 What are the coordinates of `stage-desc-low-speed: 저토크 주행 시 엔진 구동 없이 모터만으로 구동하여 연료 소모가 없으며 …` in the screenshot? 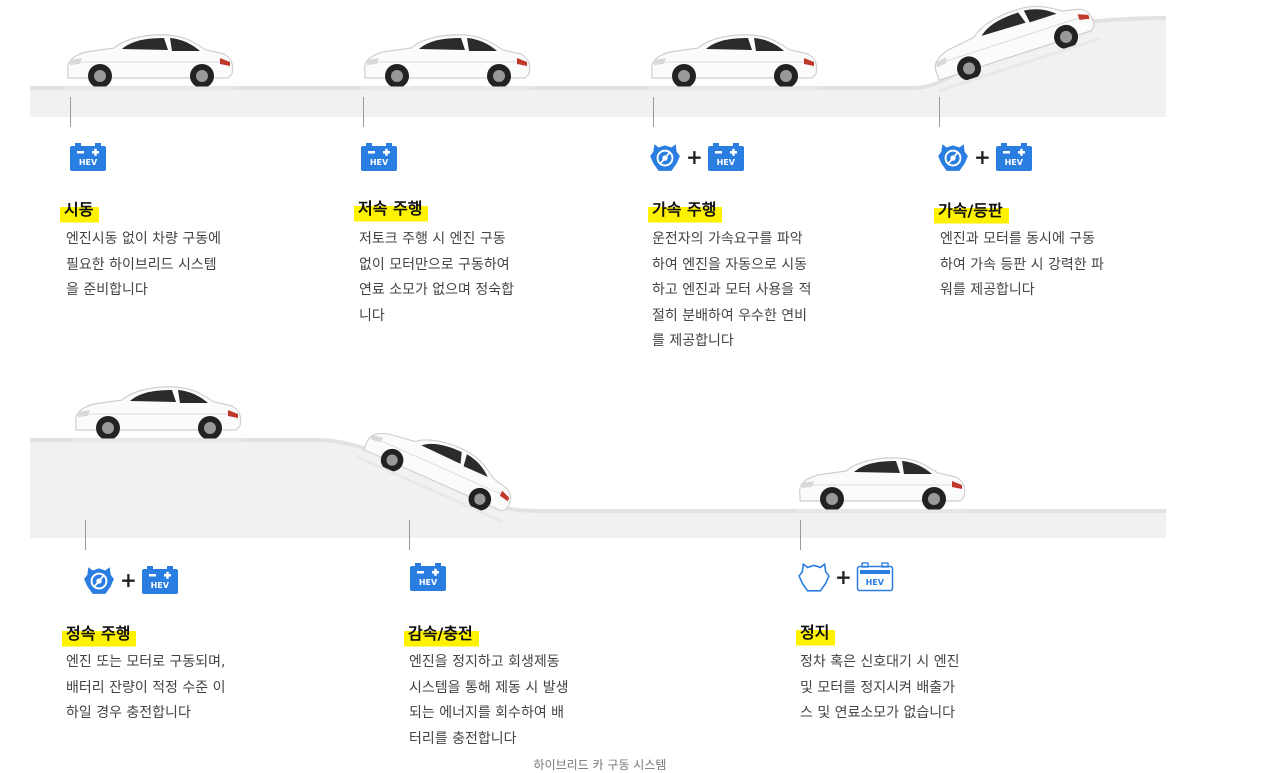 It's located at (437, 277).